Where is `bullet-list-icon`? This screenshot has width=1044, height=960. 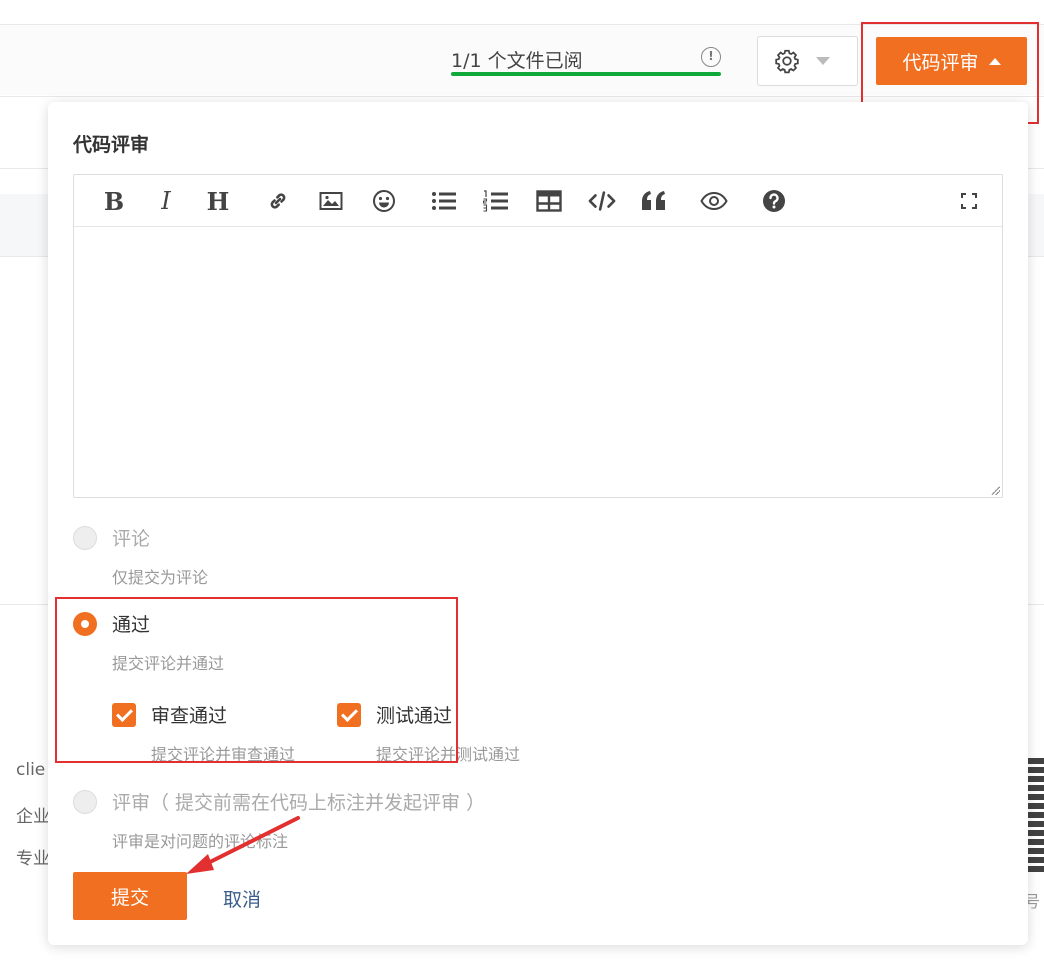
bullet-list-icon is located at coordinates (444, 201).